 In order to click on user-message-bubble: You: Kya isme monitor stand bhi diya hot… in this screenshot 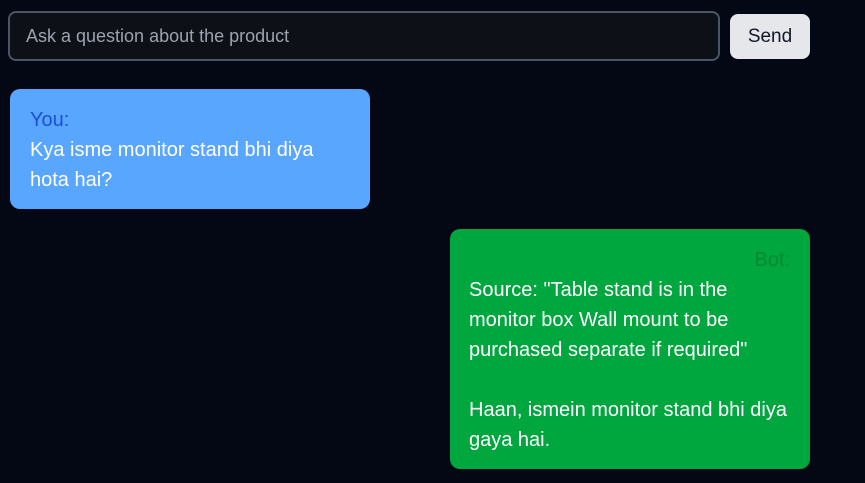, I will do `click(190, 149)`.